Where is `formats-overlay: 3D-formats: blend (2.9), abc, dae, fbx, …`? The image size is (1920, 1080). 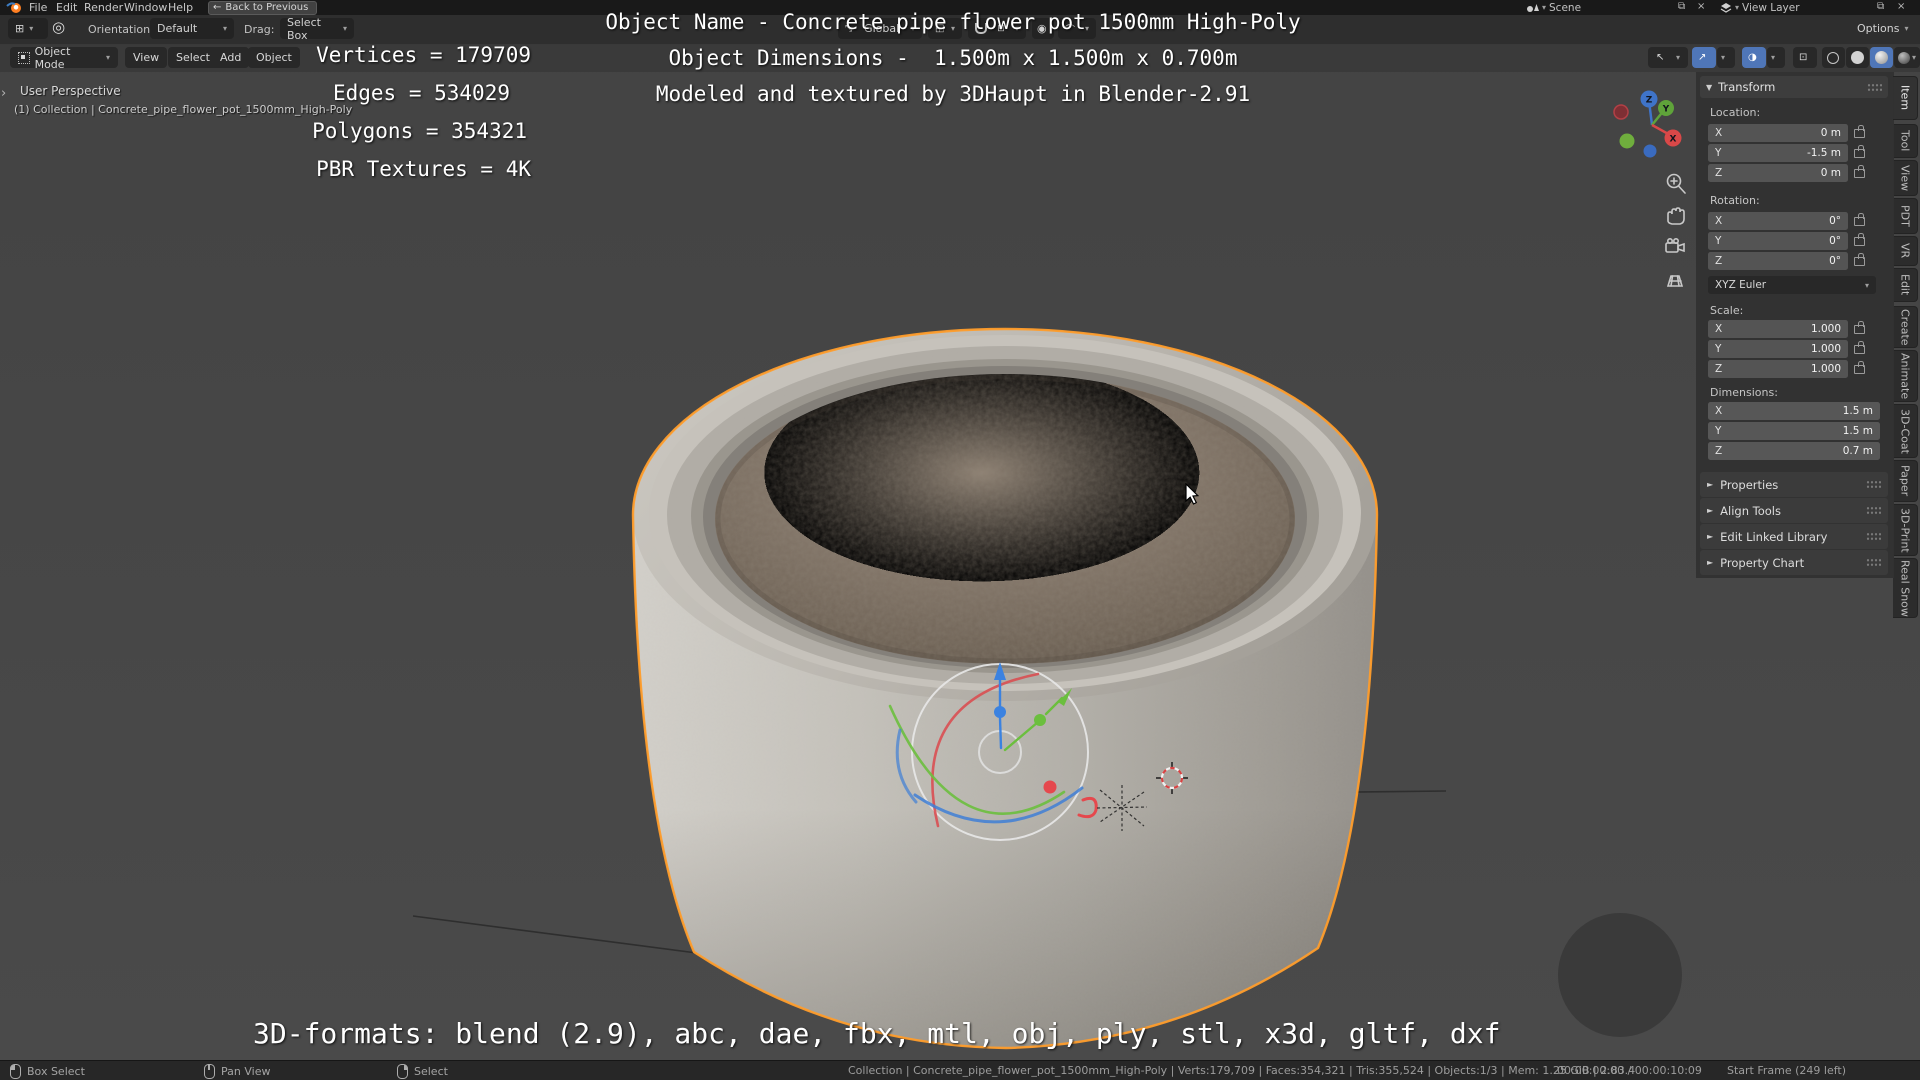
formats-overlay: 3D-formats: blend (2.9), abc, dae, fbx, … is located at coordinates (877, 1033).